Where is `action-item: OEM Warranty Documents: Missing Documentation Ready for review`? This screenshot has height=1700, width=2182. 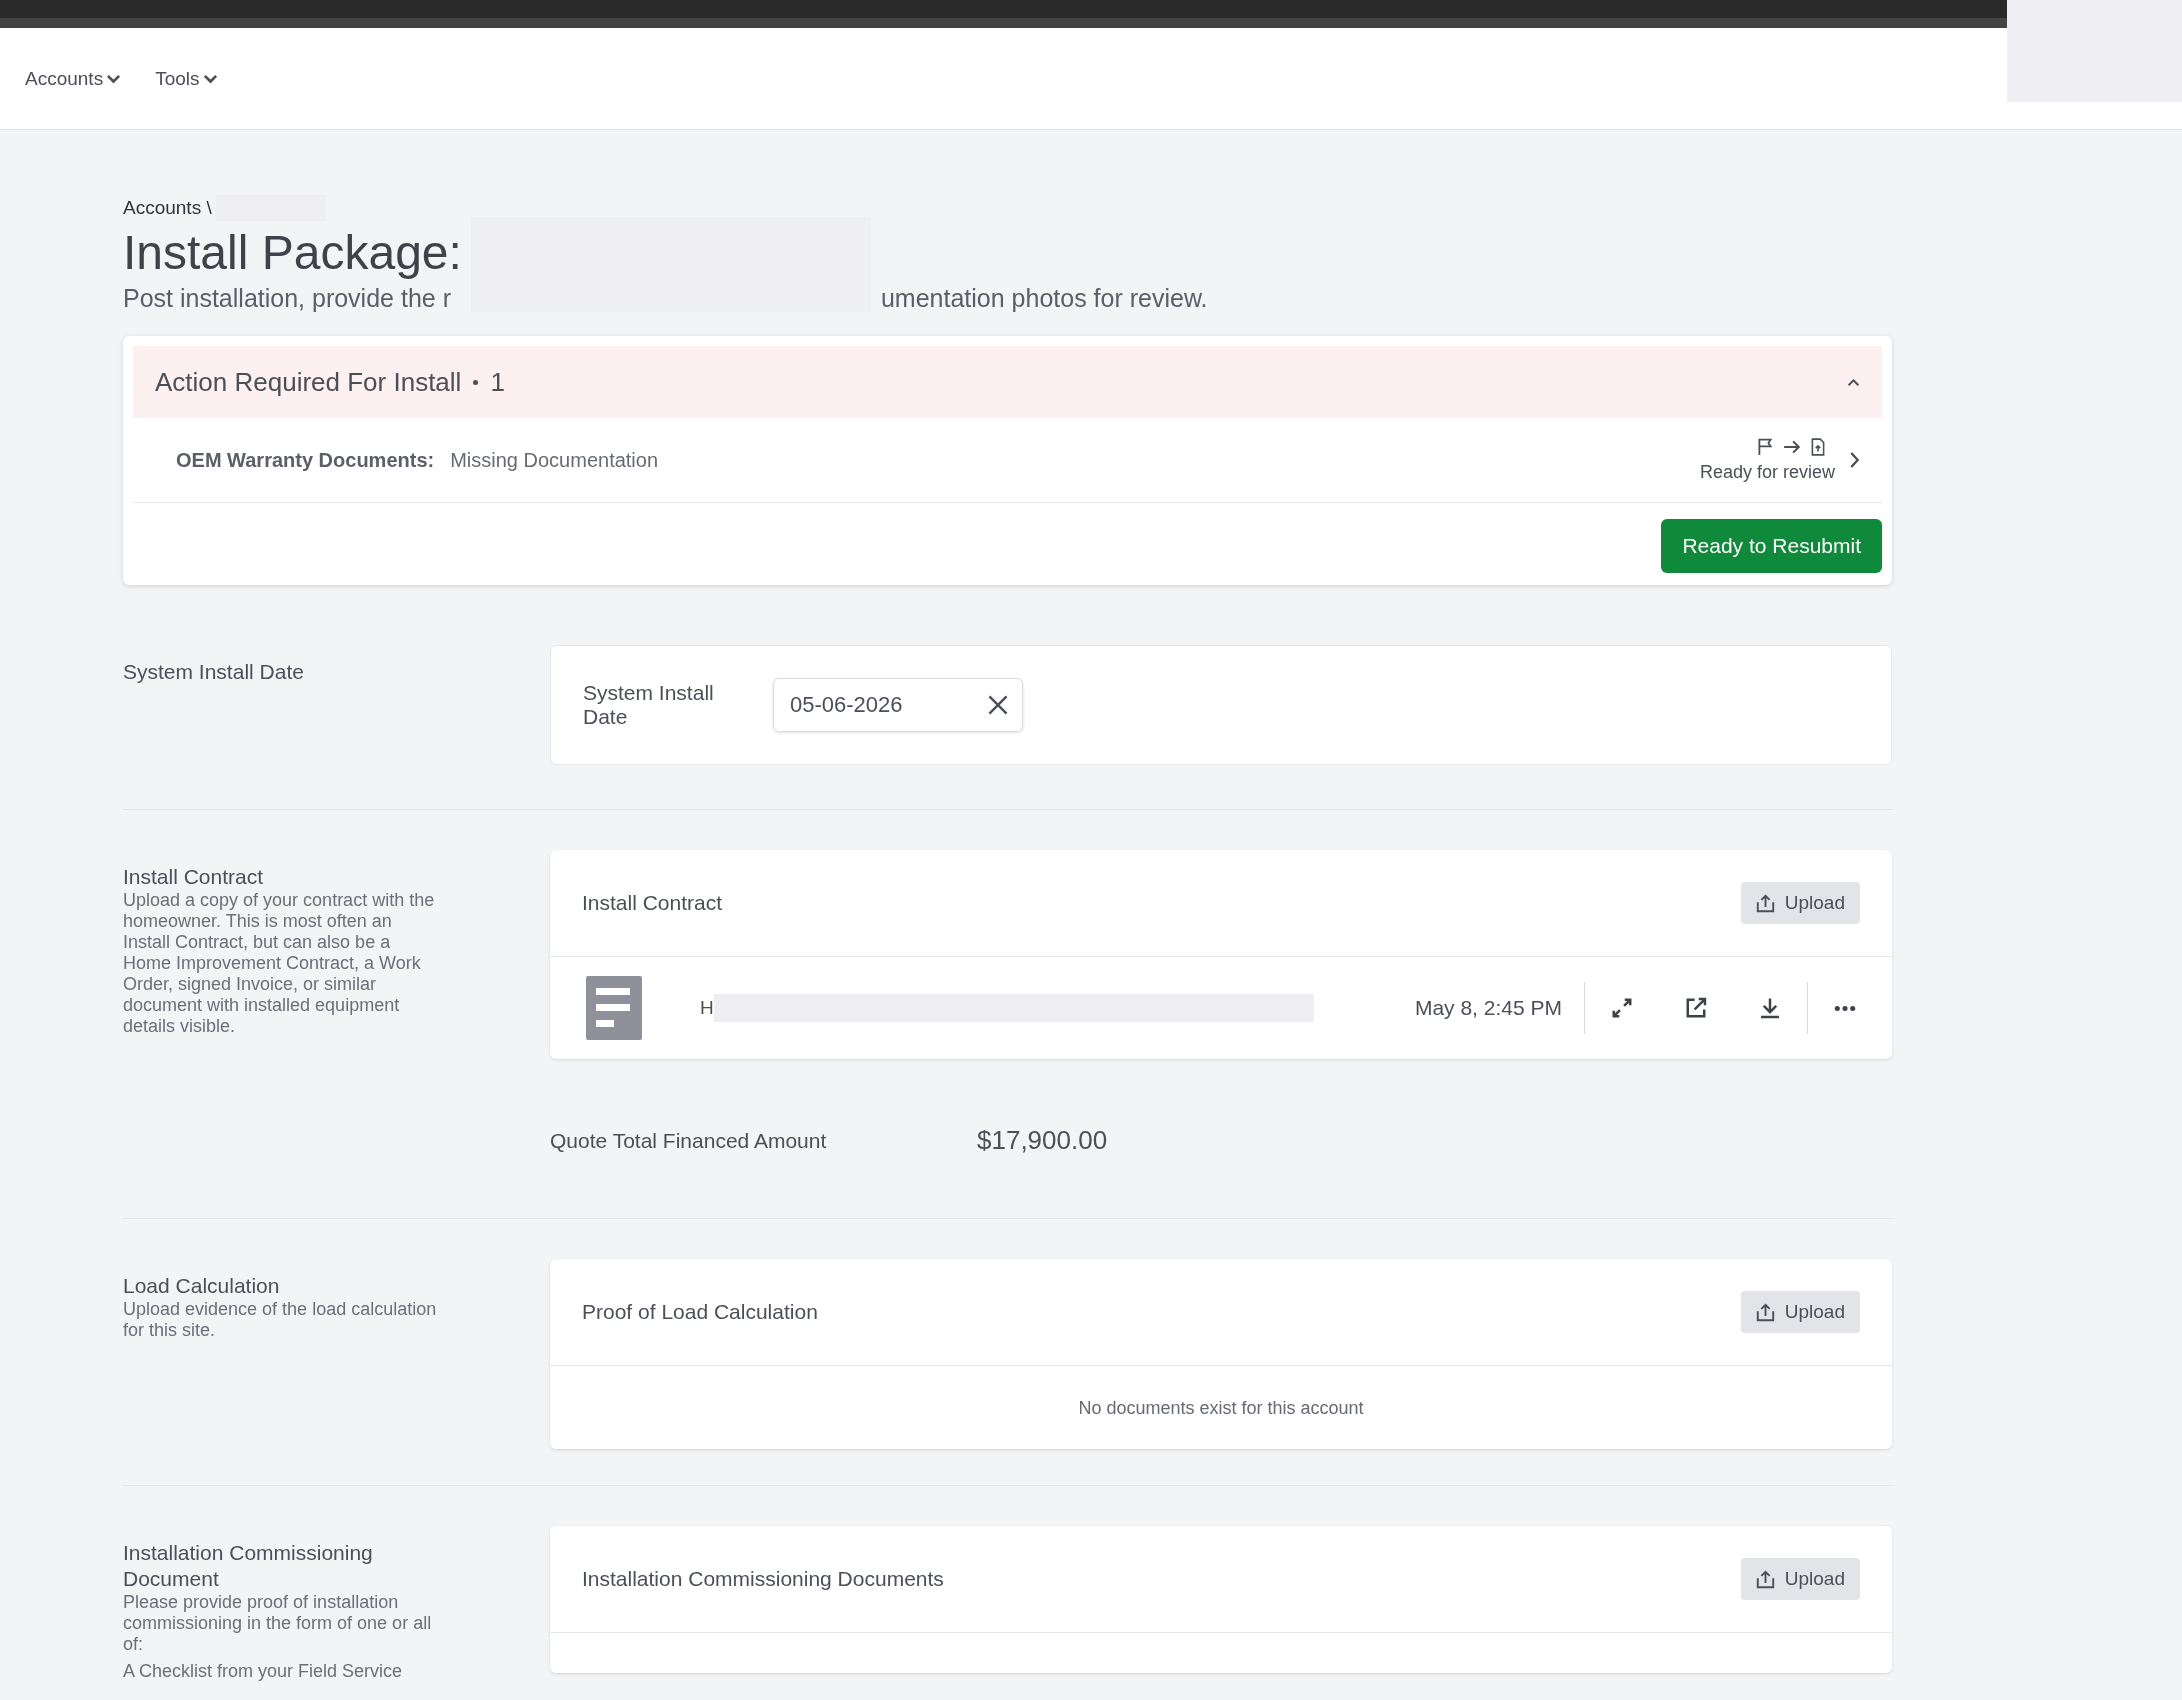
action-item: OEM Warranty Documents: Missing Documentation Ready for review is located at coordinates (1007, 460).